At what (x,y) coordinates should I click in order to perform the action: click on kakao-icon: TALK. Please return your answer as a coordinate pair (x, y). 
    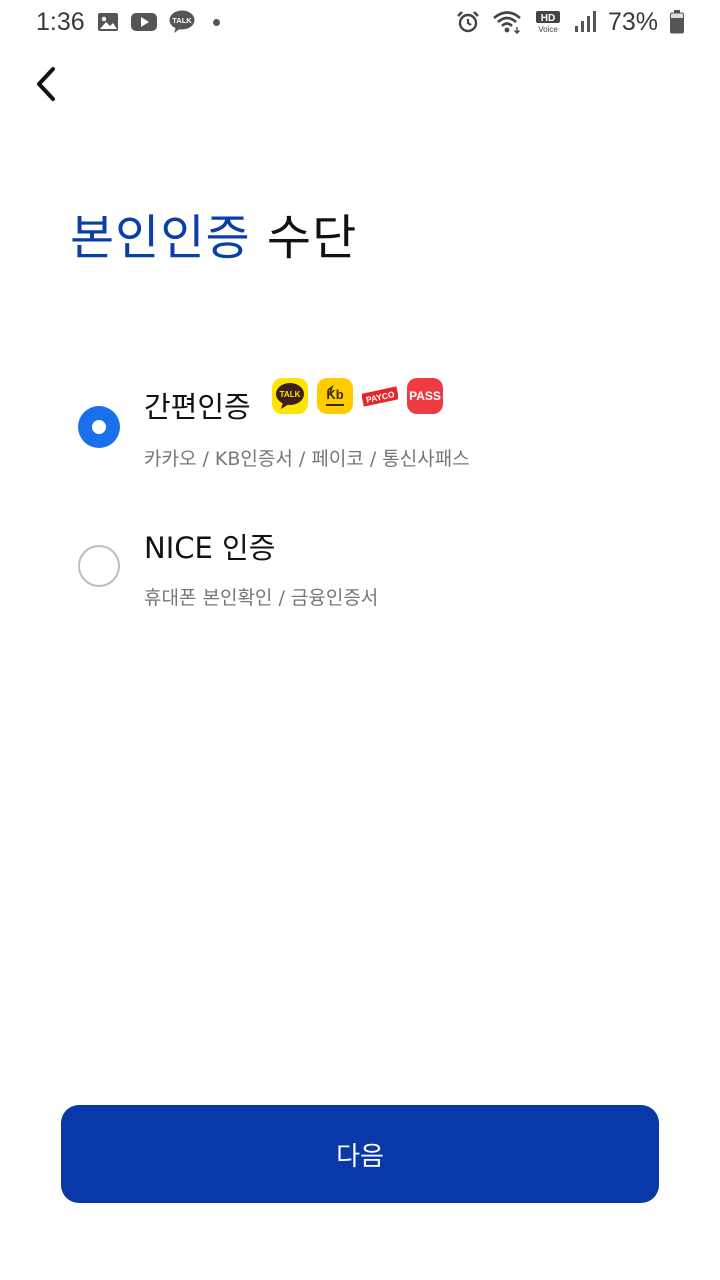
    Looking at the image, I should click on (290, 396).